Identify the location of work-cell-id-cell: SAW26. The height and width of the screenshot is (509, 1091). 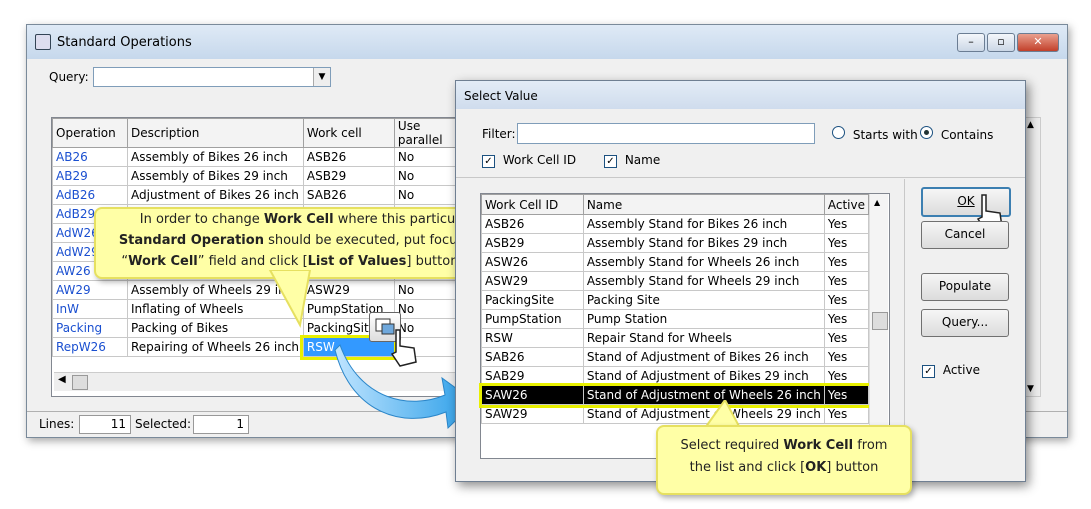
(532, 395).